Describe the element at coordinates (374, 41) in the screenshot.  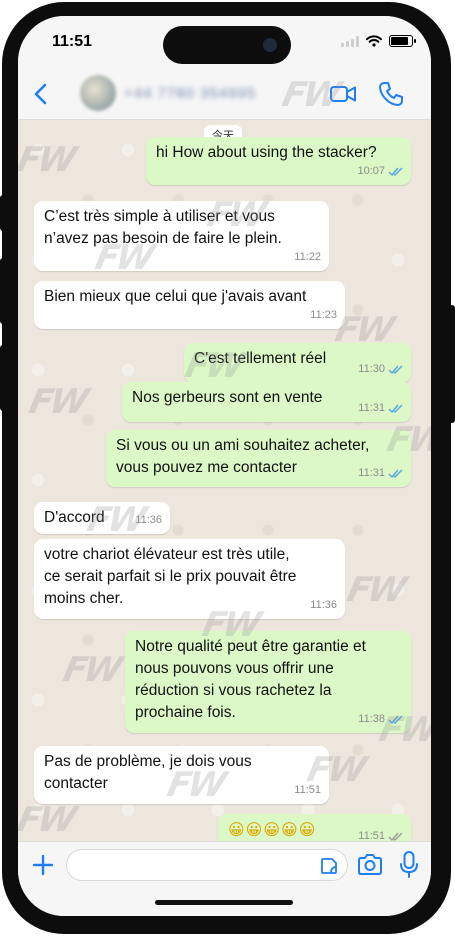
I see `wifi-icon` at that location.